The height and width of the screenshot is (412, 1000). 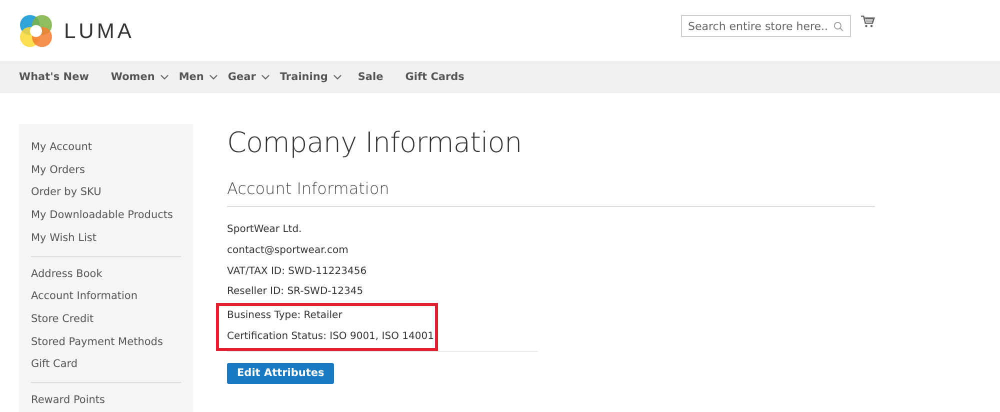 I want to click on page-title: Company Information, so click(x=375, y=142).